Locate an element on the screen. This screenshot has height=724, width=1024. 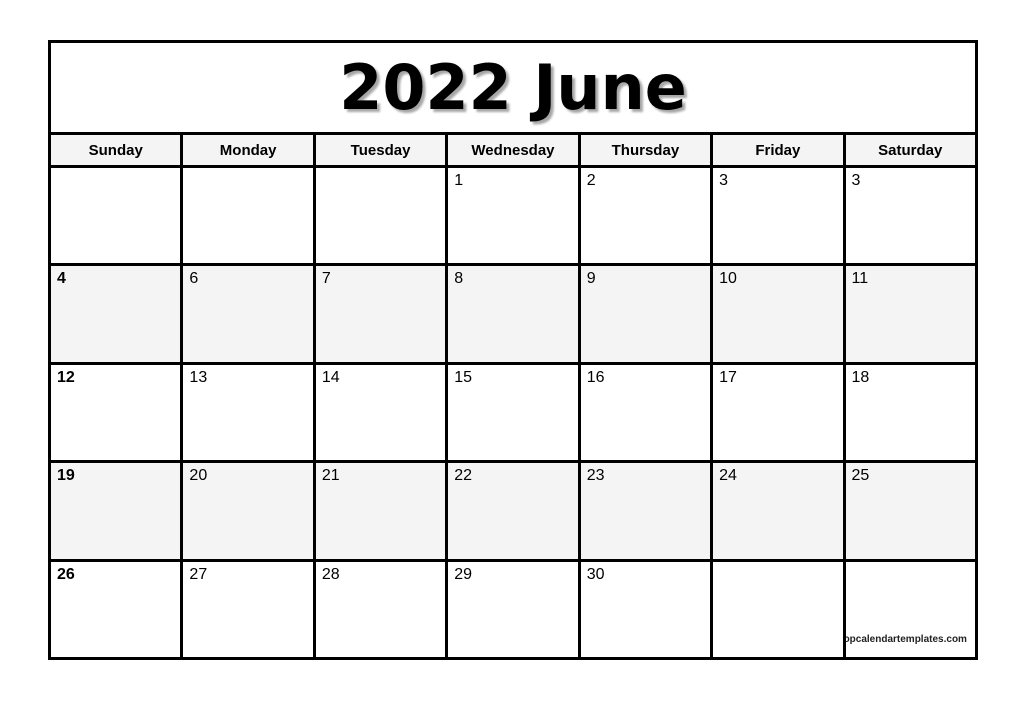
weekday-header-sunday: Sunday is located at coordinates (117, 150).